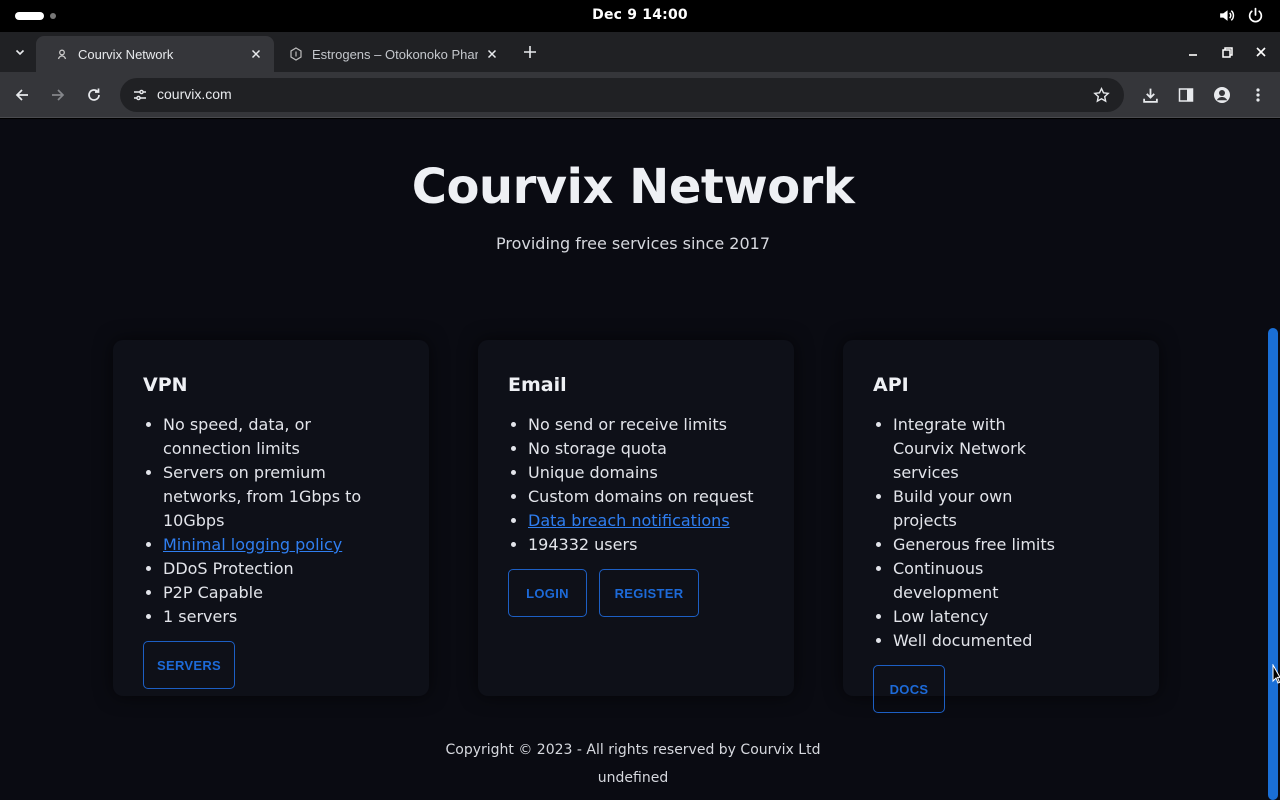 This screenshot has height=800, width=1280. What do you see at coordinates (194, 94) in the screenshot?
I see `url-text: courvix.com` at bounding box center [194, 94].